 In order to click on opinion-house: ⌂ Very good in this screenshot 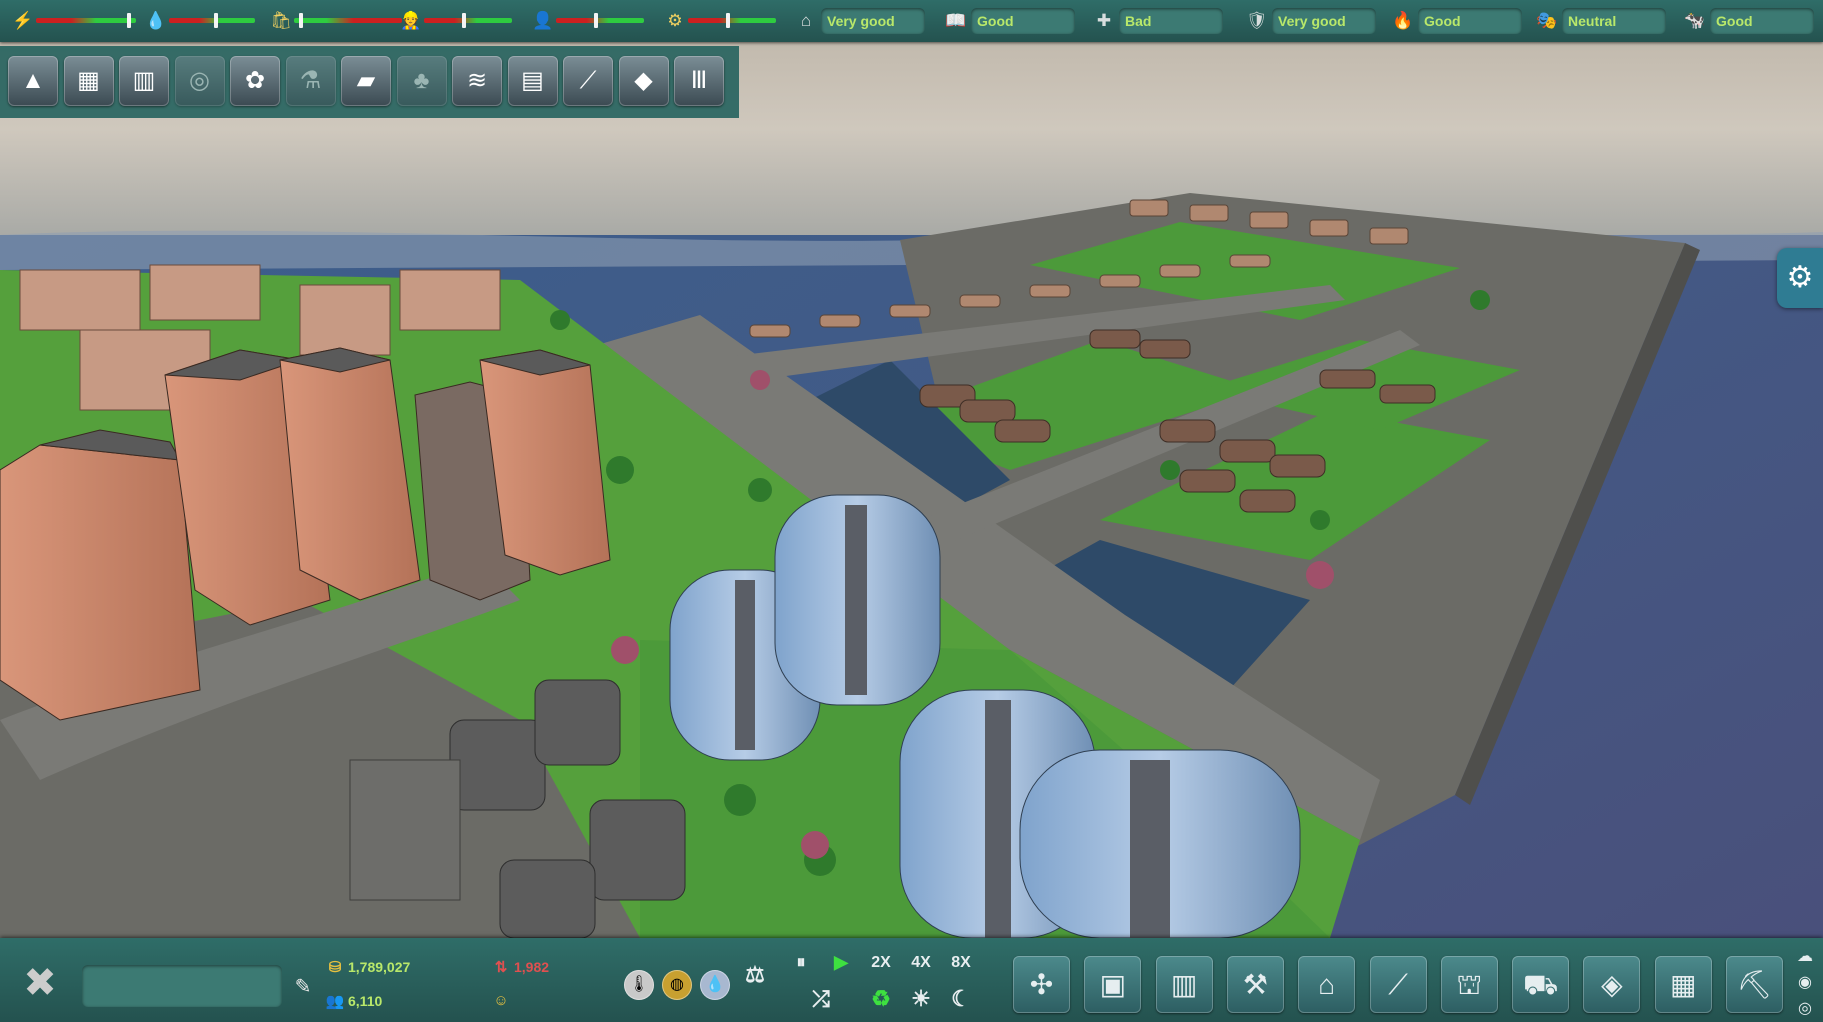, I will do `click(860, 21)`.